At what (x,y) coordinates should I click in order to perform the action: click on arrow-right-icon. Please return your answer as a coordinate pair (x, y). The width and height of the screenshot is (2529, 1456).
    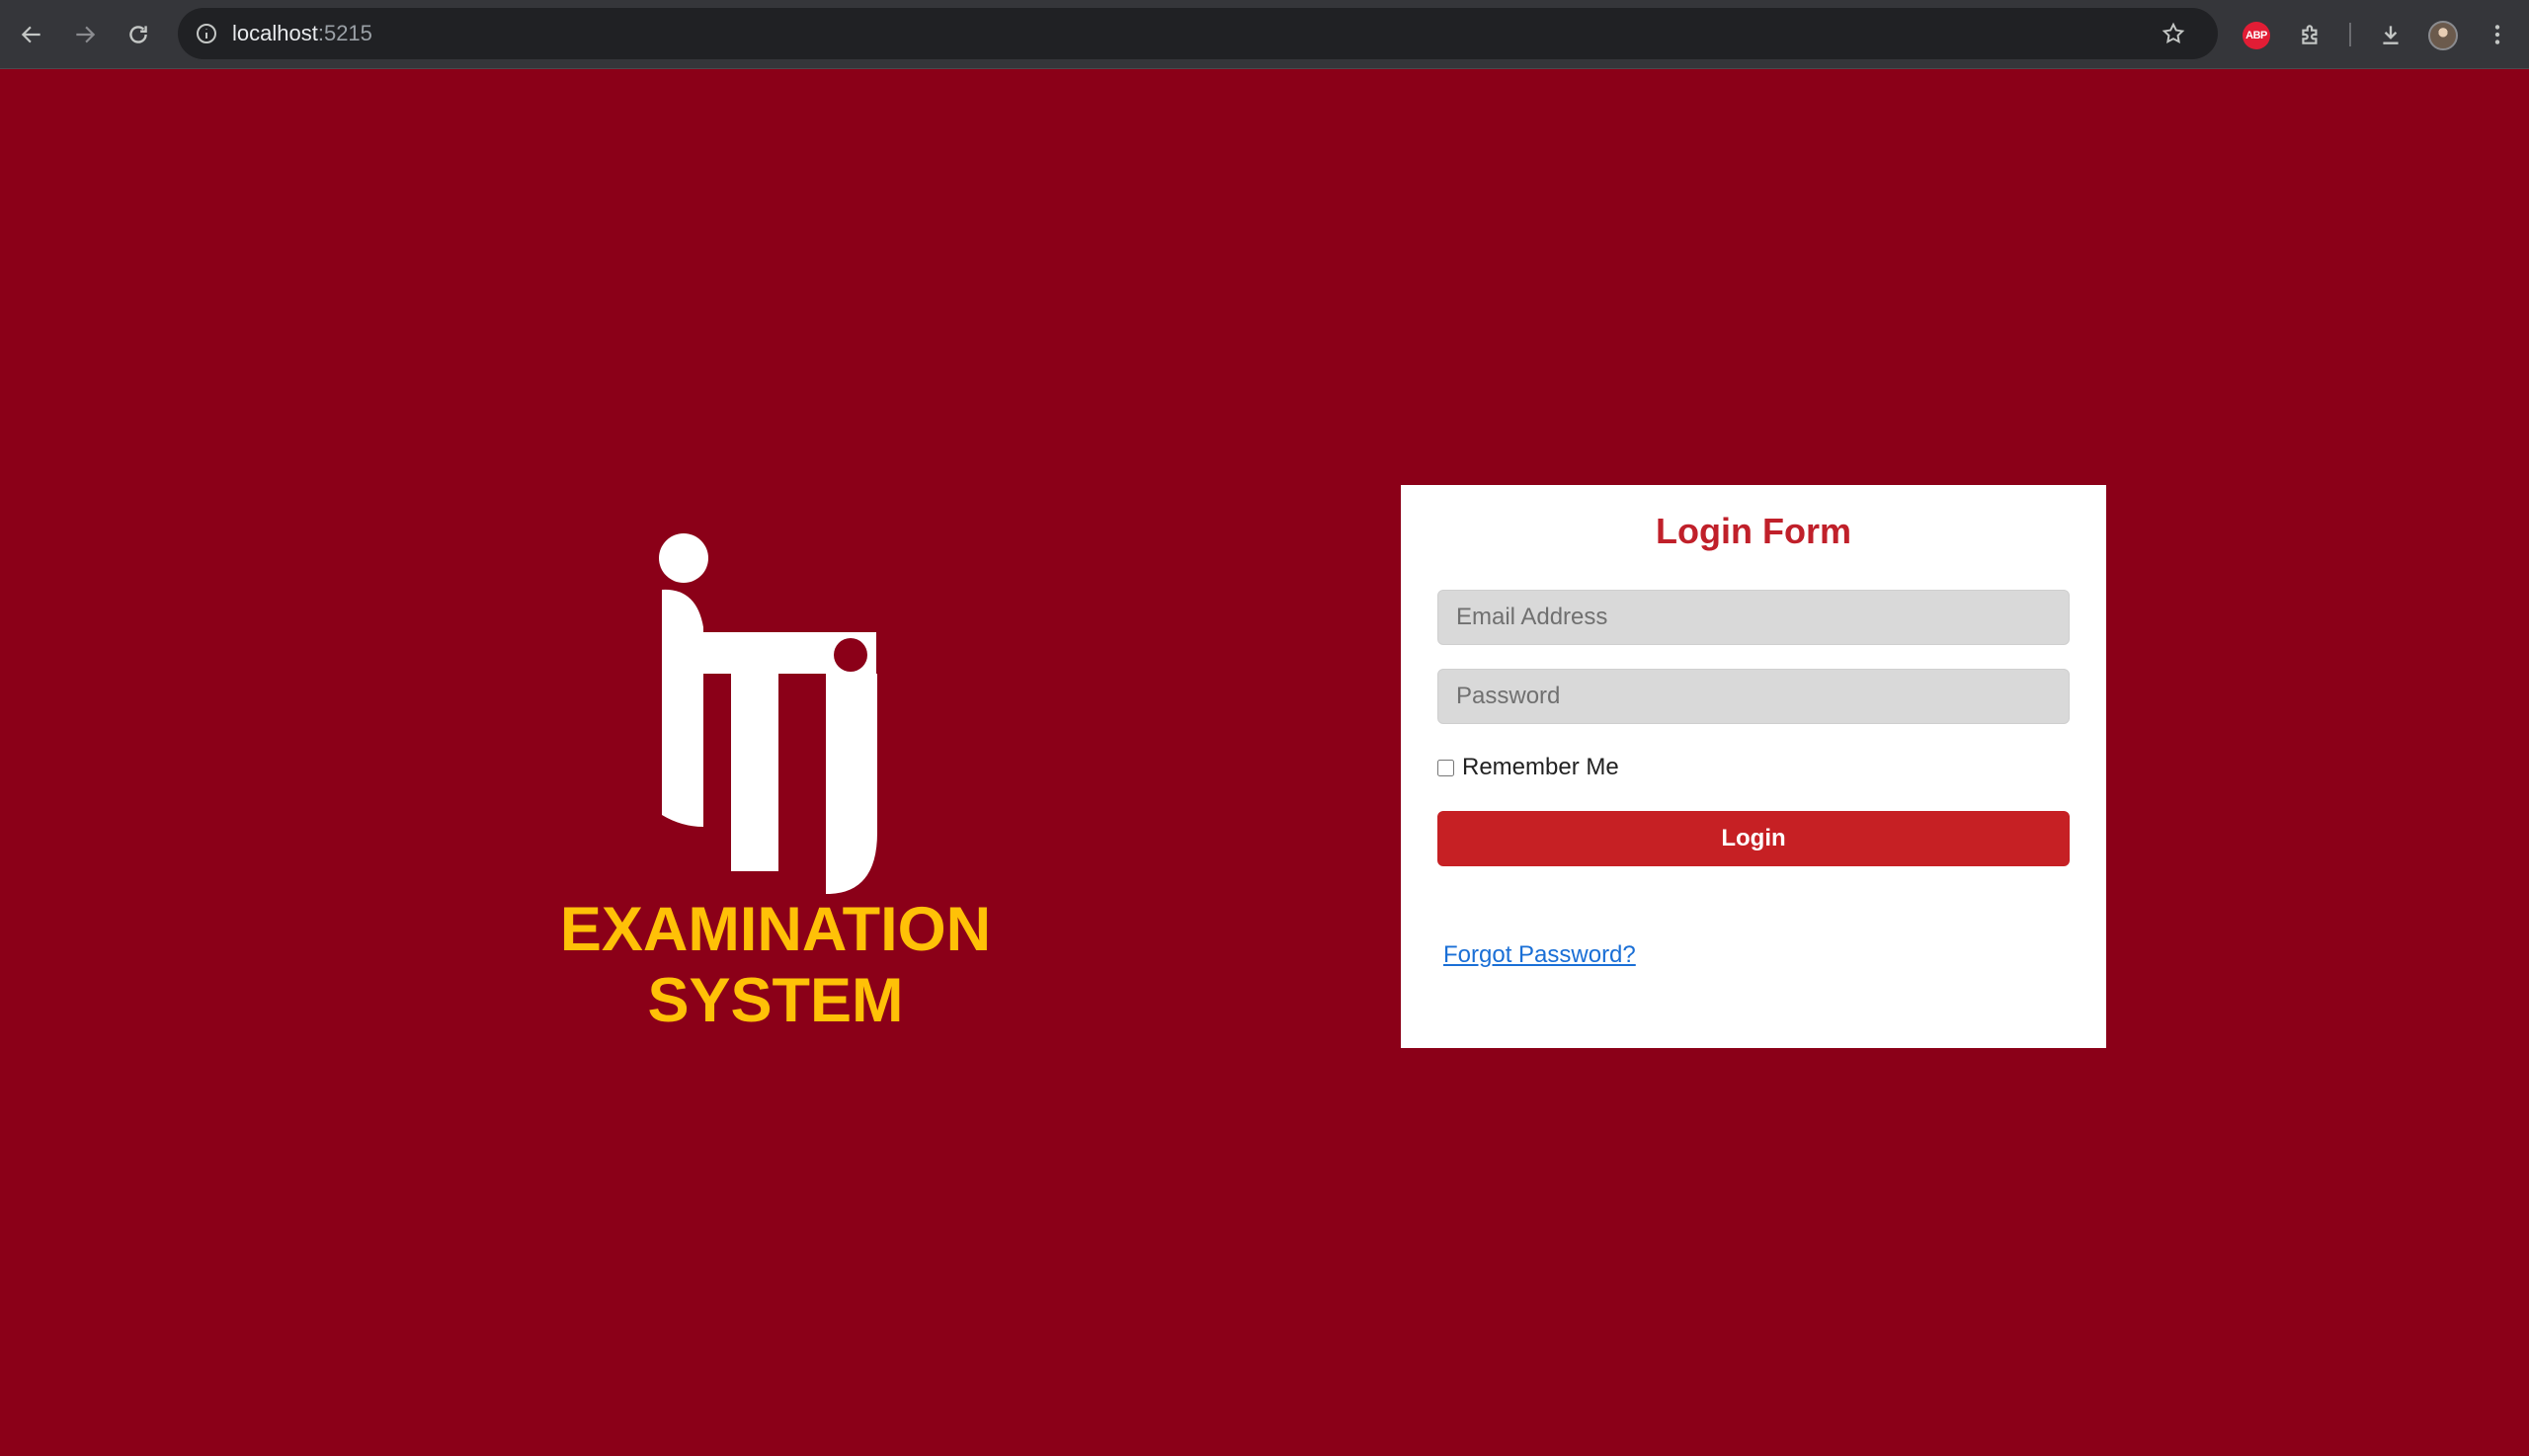
    Looking at the image, I should click on (86, 34).